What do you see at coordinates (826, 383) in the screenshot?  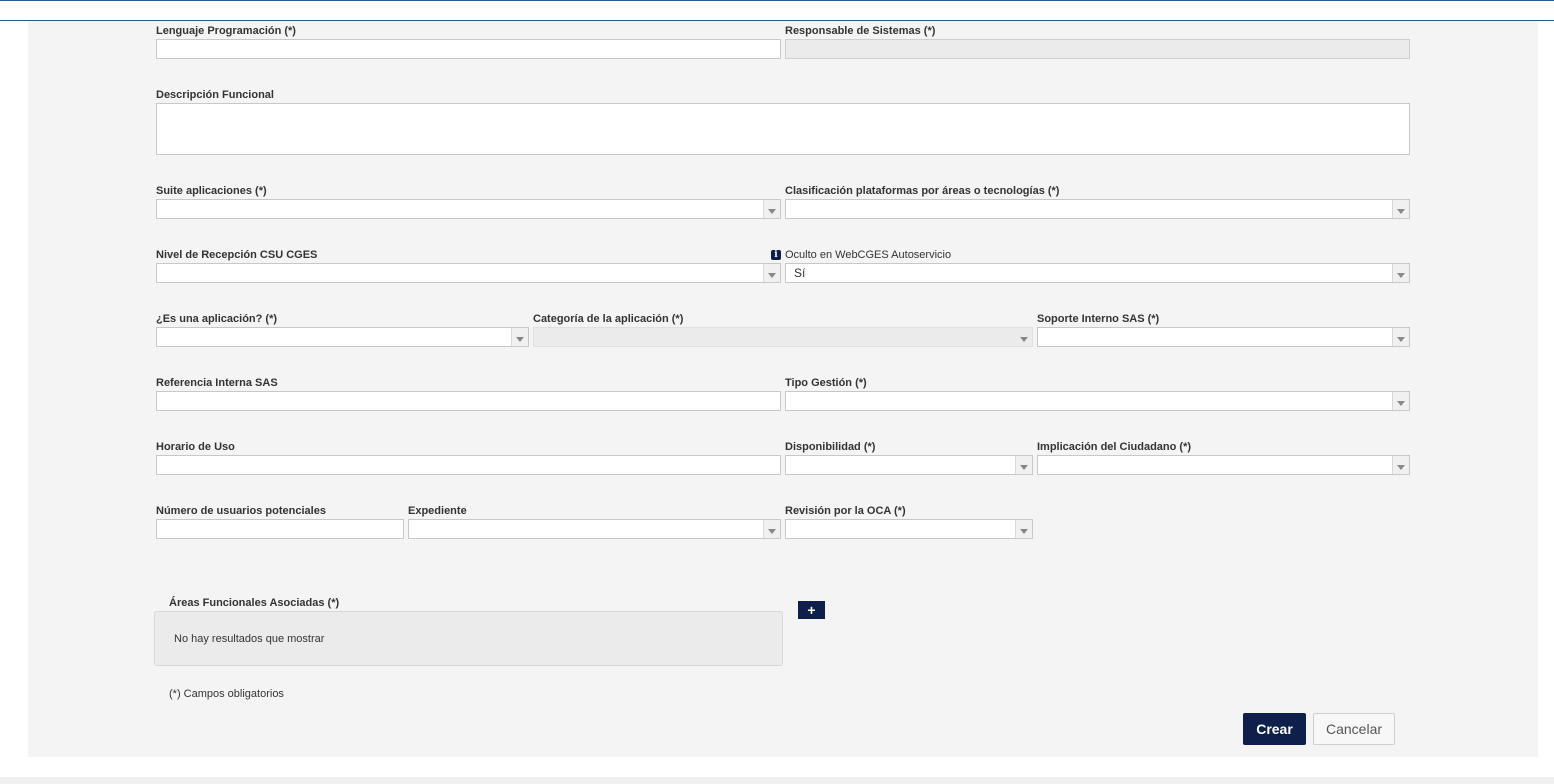 I see `tipo-gestion-label: Tipo Gestión (*)` at bounding box center [826, 383].